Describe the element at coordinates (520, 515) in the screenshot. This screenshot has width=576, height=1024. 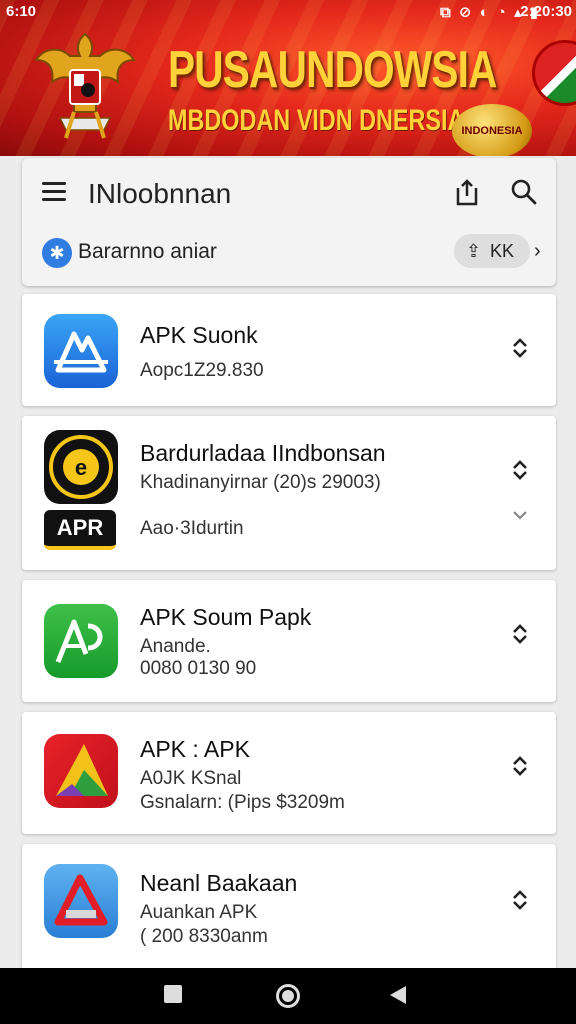
I see `chevron-down-icon` at that location.